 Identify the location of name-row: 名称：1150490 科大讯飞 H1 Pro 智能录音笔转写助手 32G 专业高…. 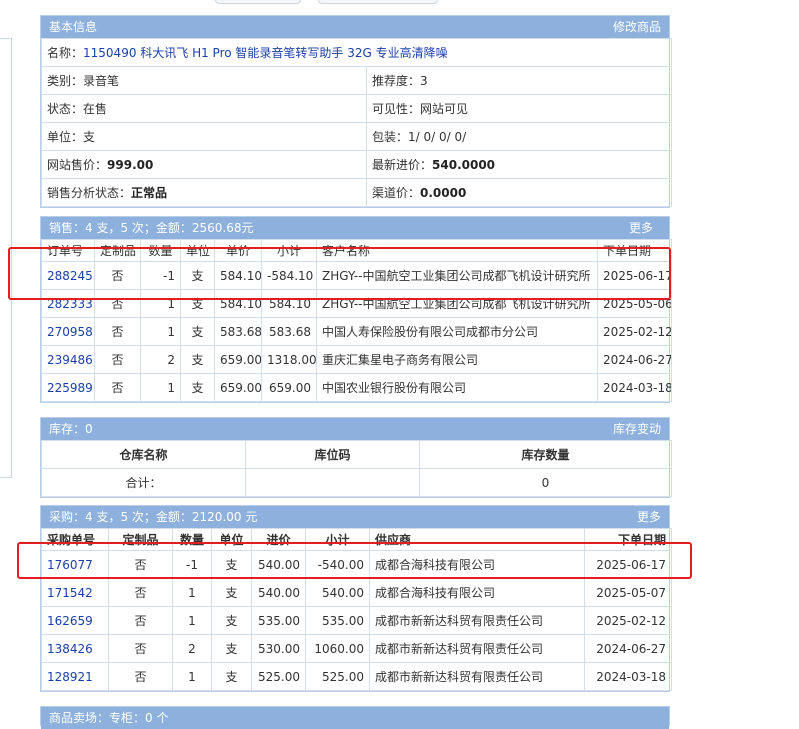
(356, 52).